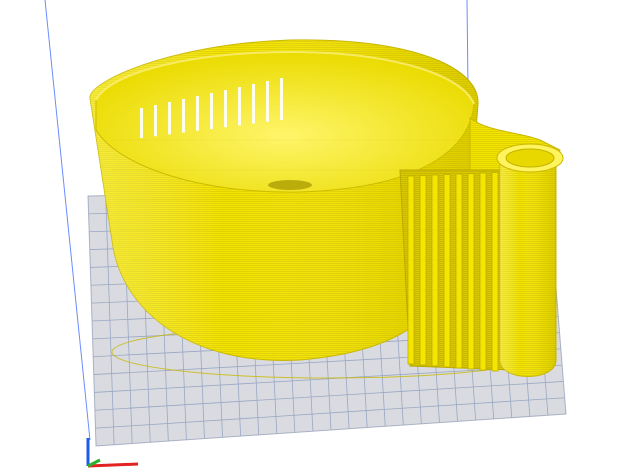  I want to click on handle-cylinder, so click(530, 260).